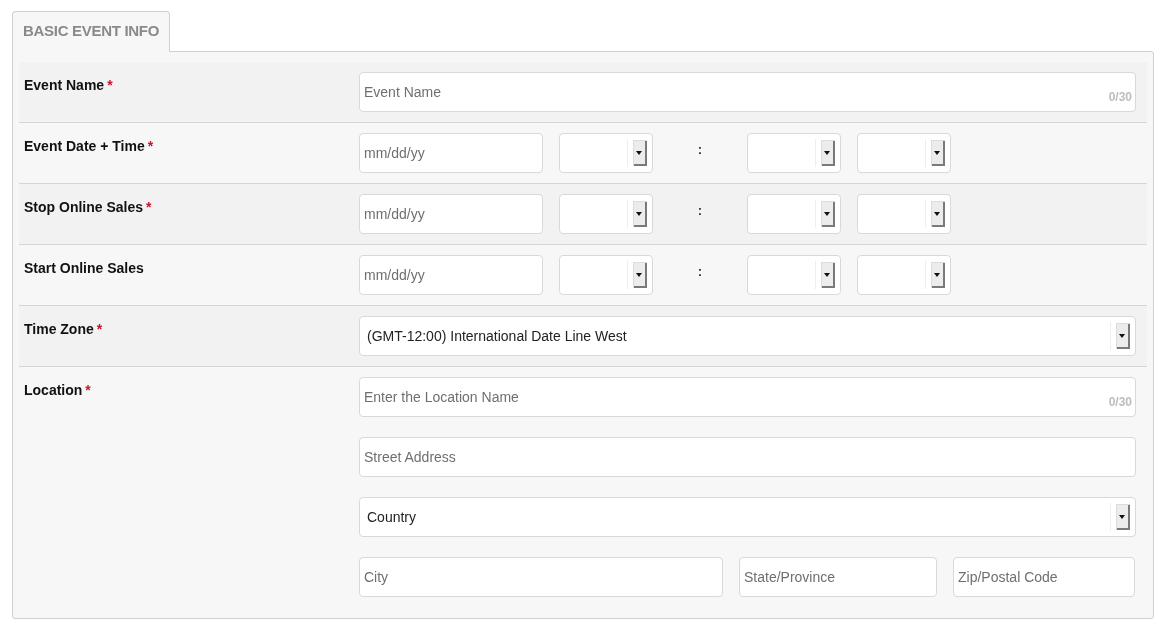 The image size is (1162, 631). I want to click on dropdown-select: Country, so click(747, 517).